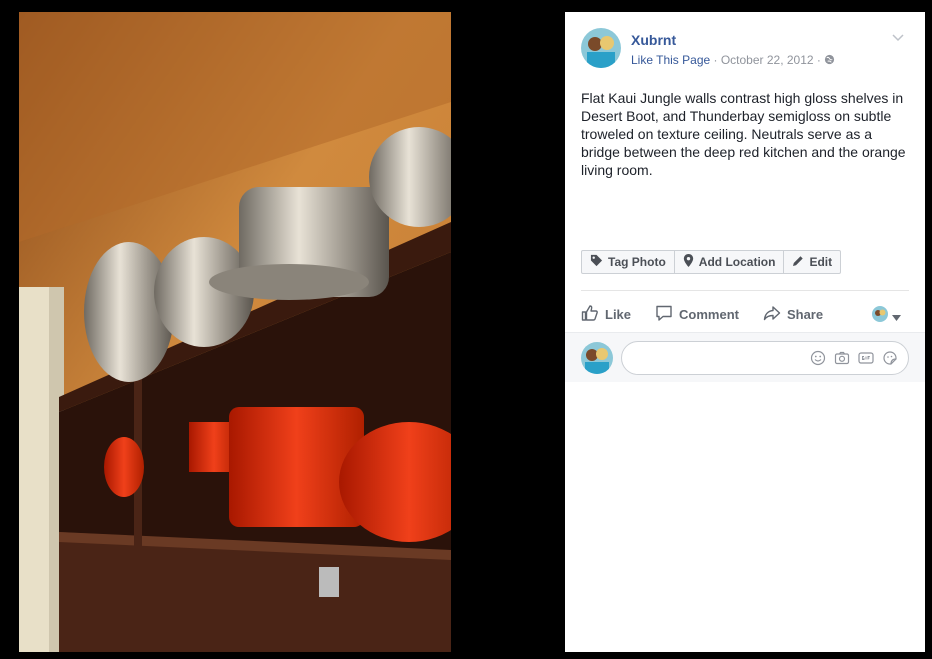 This screenshot has height=659, width=932. I want to click on share-label: Share, so click(805, 314).